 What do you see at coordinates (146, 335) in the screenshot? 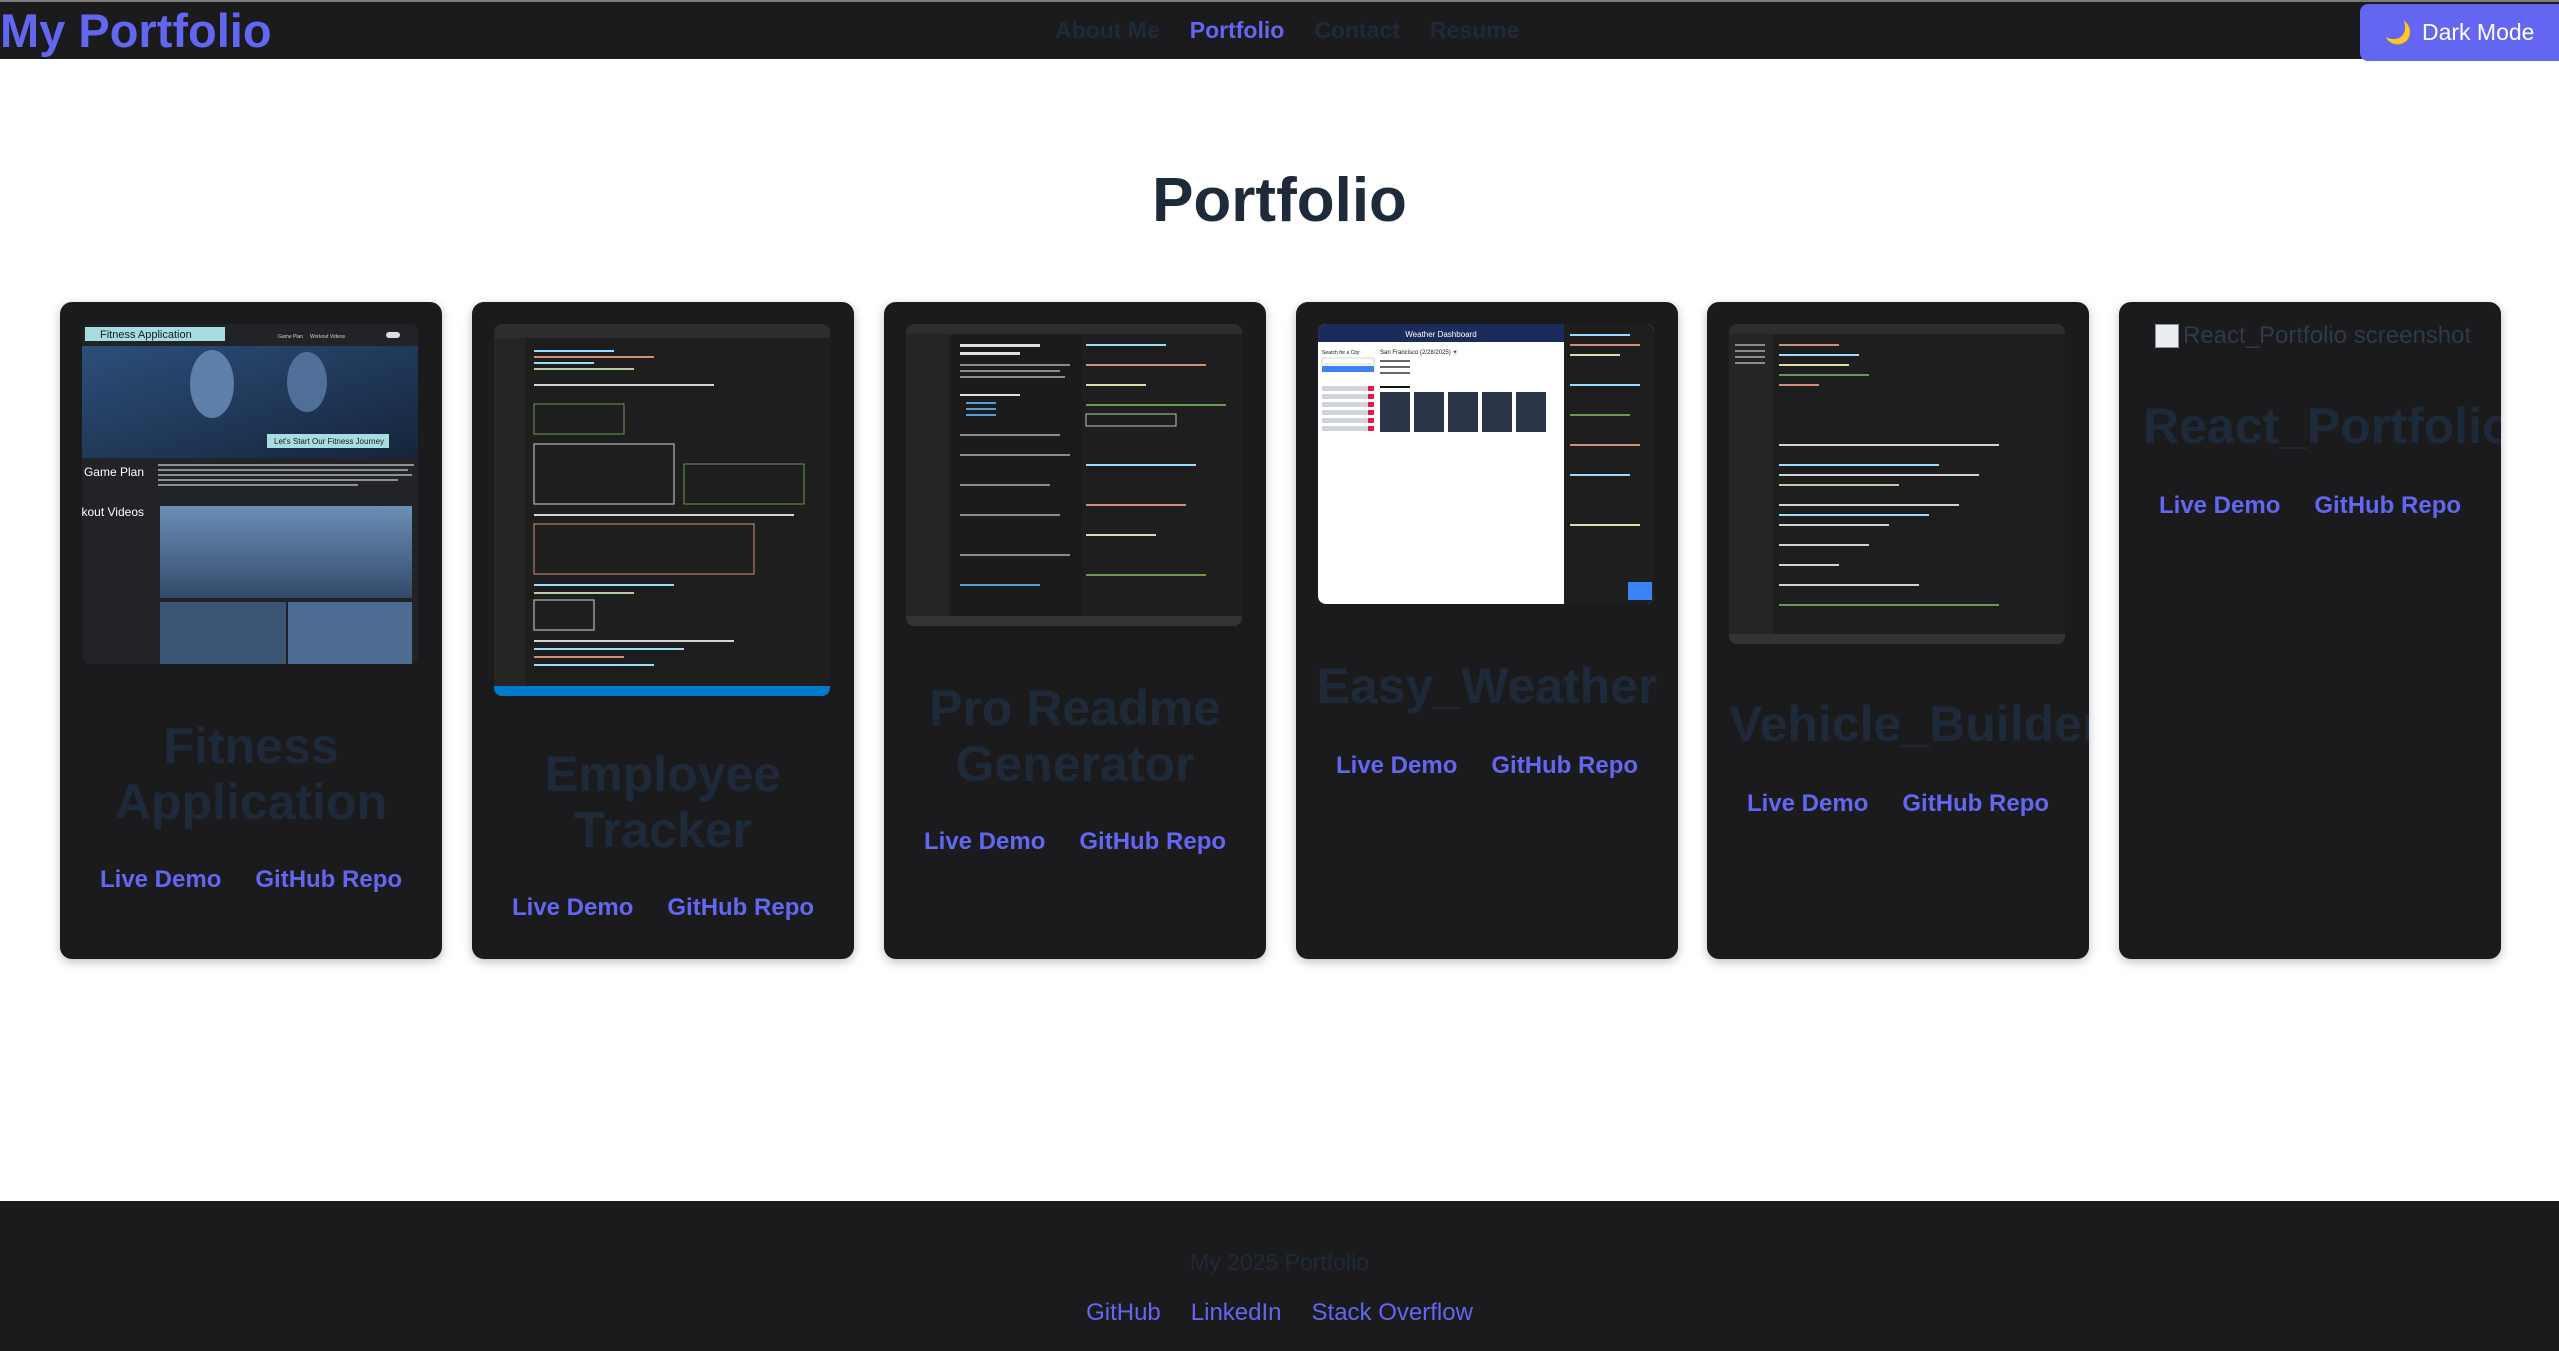
I see `fitness-header-text: Fitness Application` at bounding box center [146, 335].